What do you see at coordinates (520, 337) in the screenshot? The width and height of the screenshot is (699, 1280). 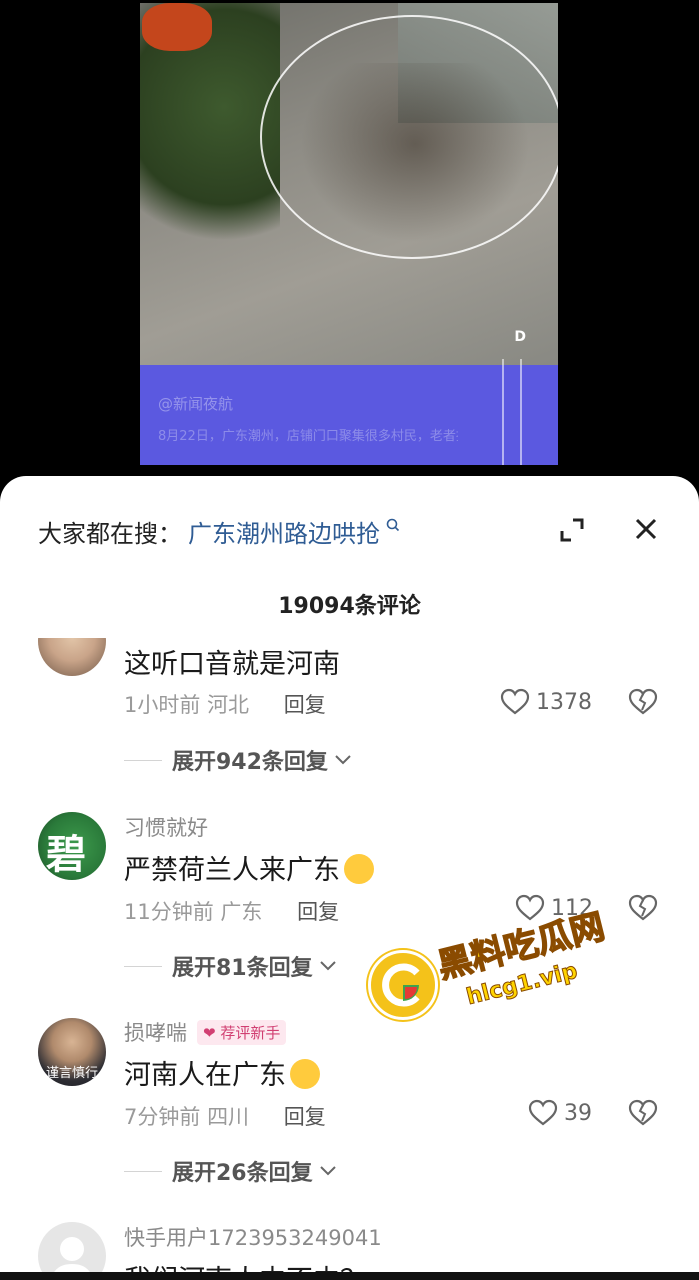 I see `video-corner-mark: D` at bounding box center [520, 337].